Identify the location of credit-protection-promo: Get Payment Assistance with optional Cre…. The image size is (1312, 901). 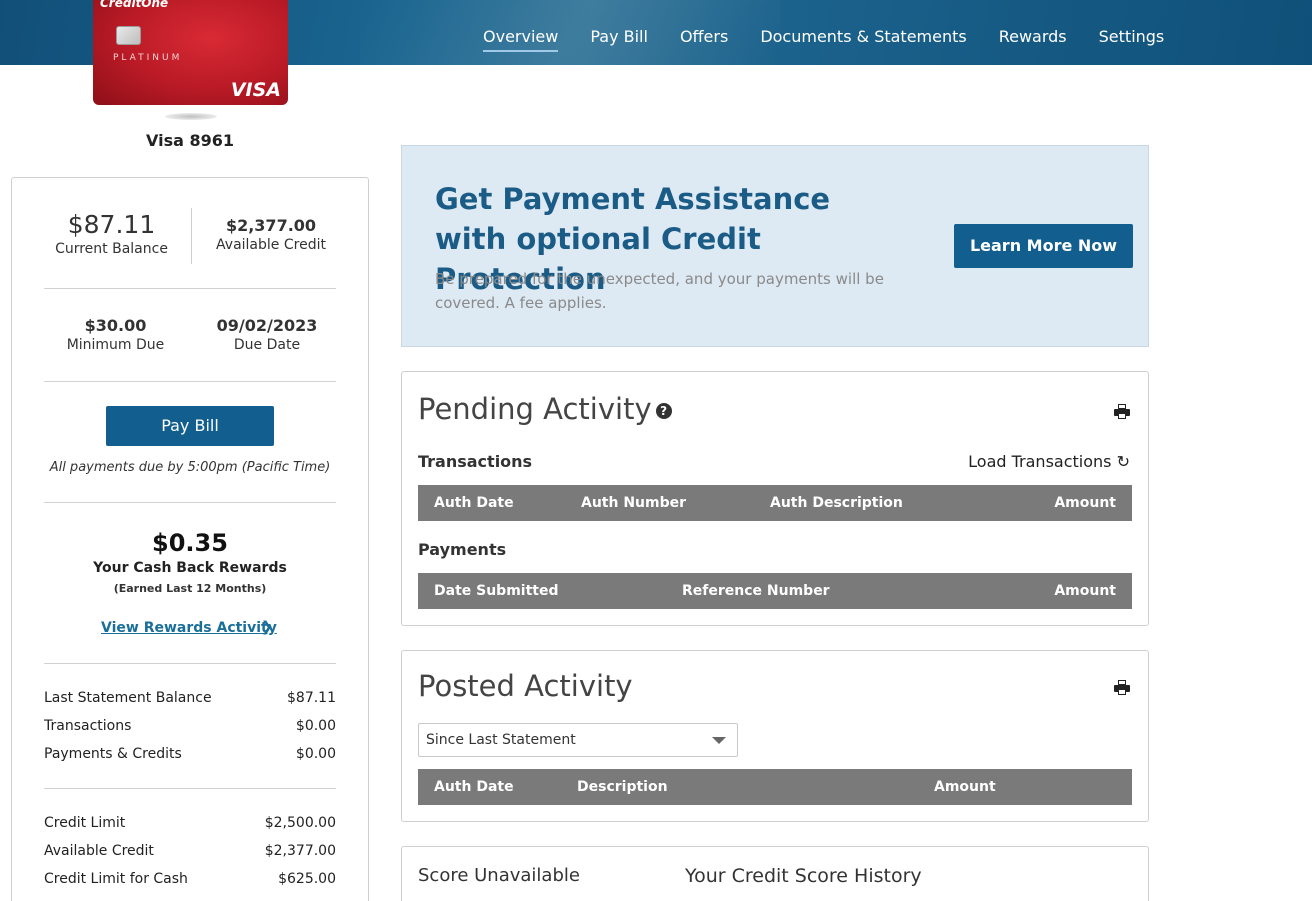
(775, 246).